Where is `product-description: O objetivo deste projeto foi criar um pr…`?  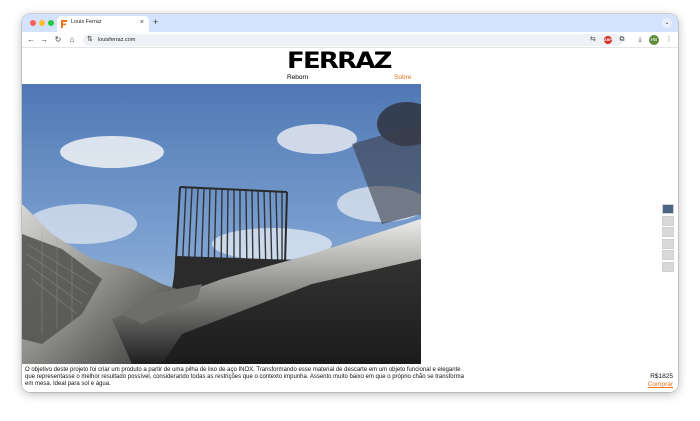 product-description: O objetivo deste projeto foi criar um pr… is located at coordinates (244, 377).